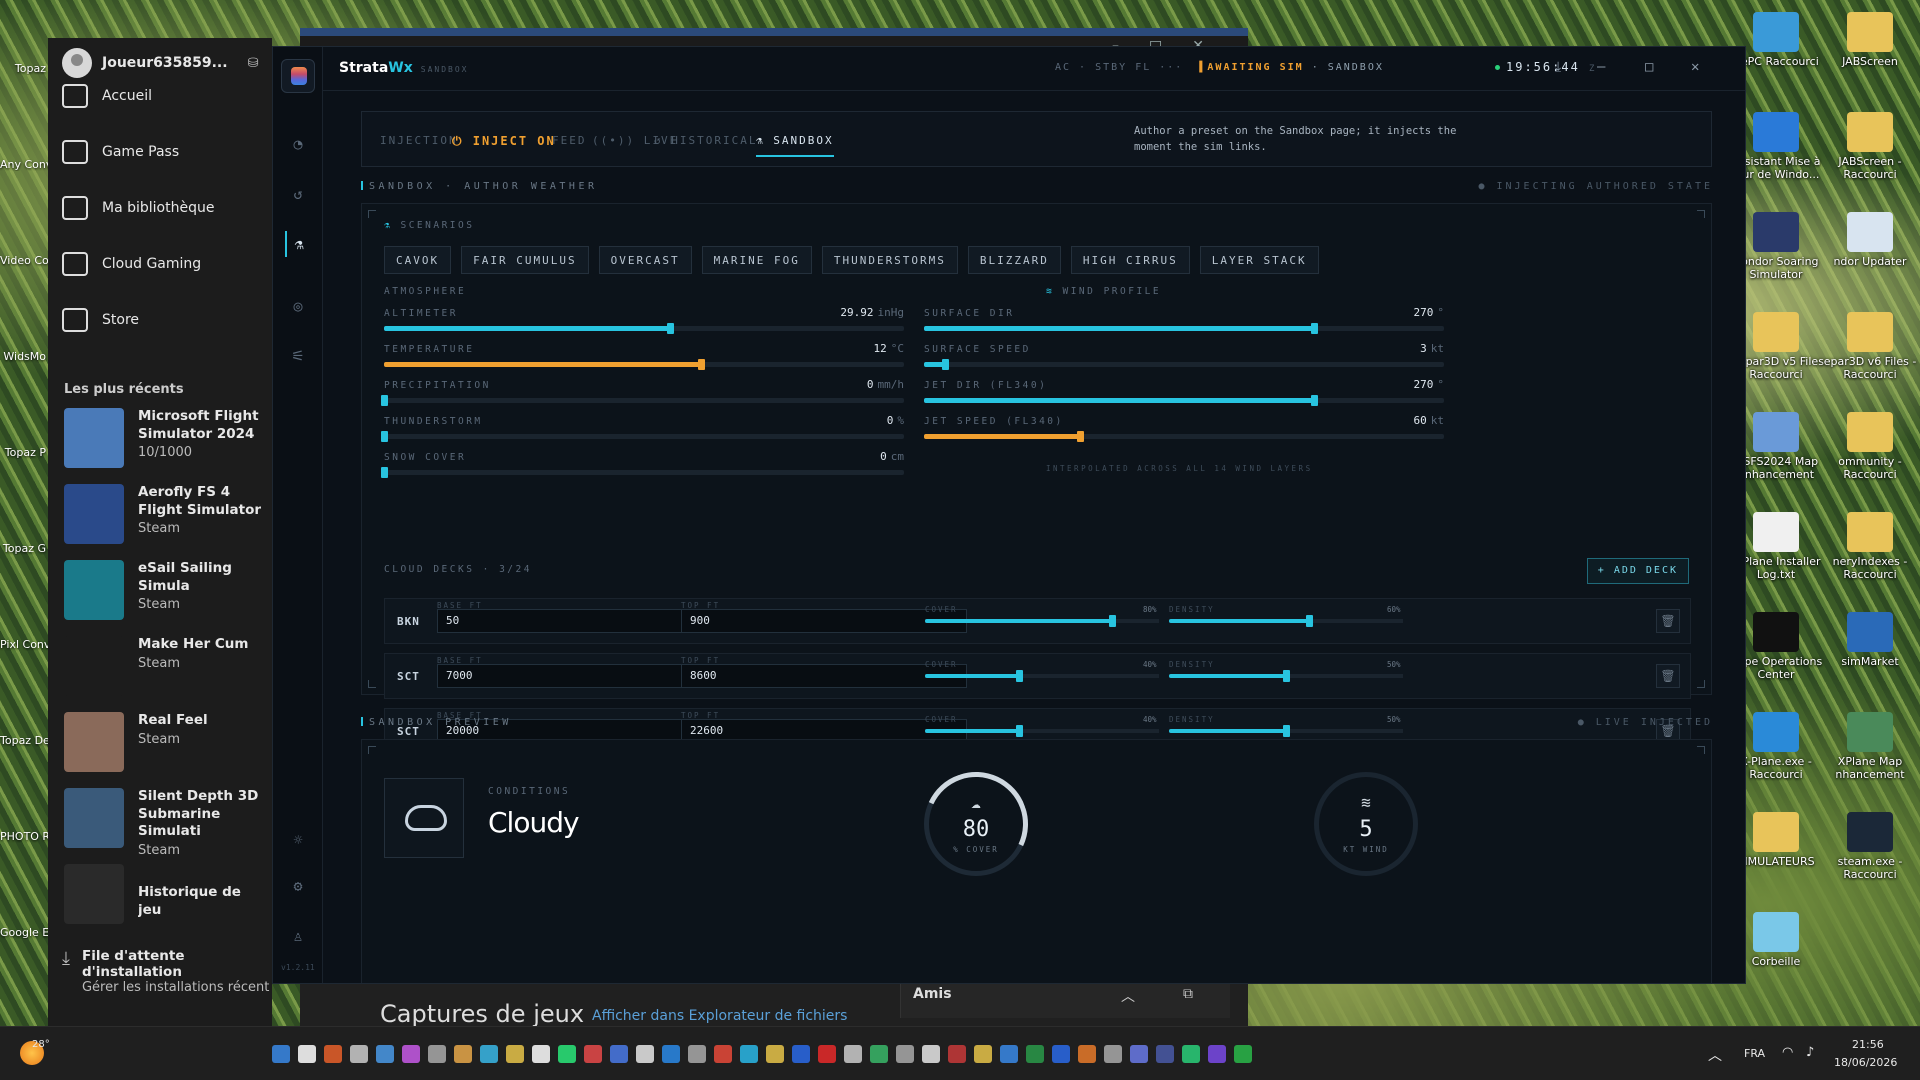  I want to click on popout-icon: ⧉, so click(1188, 994).